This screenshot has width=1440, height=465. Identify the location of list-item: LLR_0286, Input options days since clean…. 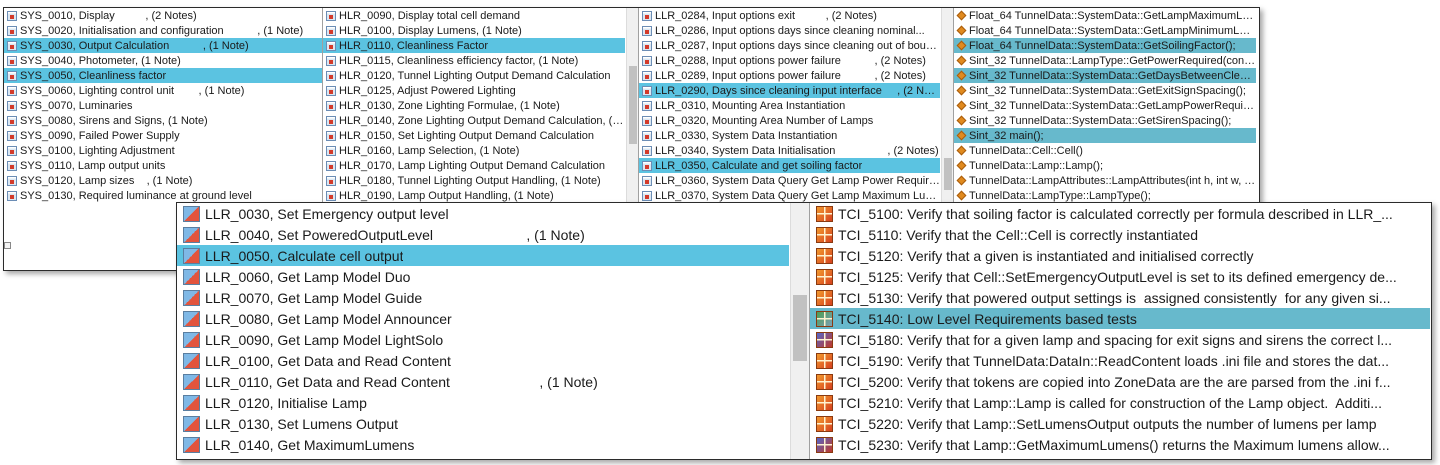
(789, 30).